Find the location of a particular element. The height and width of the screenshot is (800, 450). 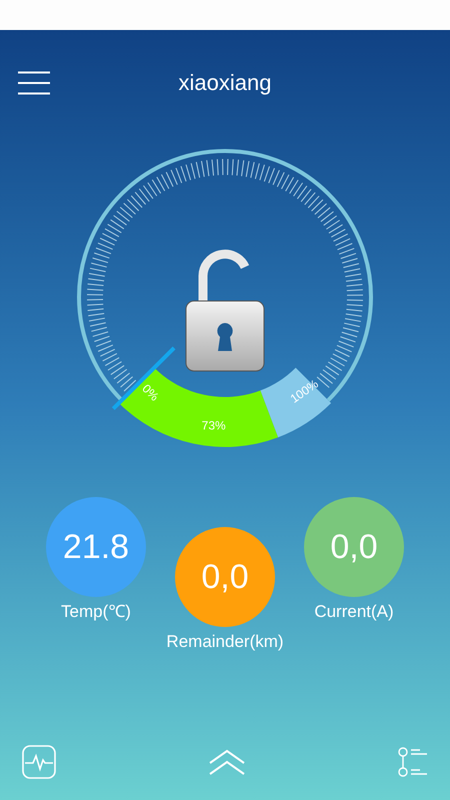

gauge-track is located at coordinates (296, 403).